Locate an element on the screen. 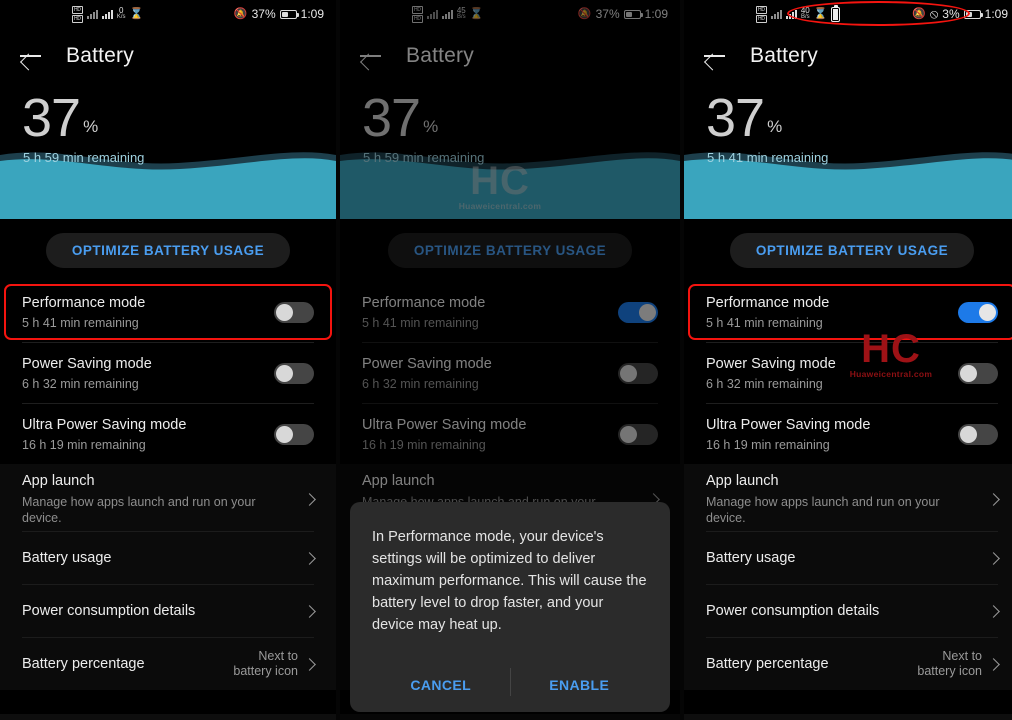  status-bar: HD HD 40 B/s ⌛ 🔕 ⦸ 3% 1:09 is located at coordinates (848, 14).